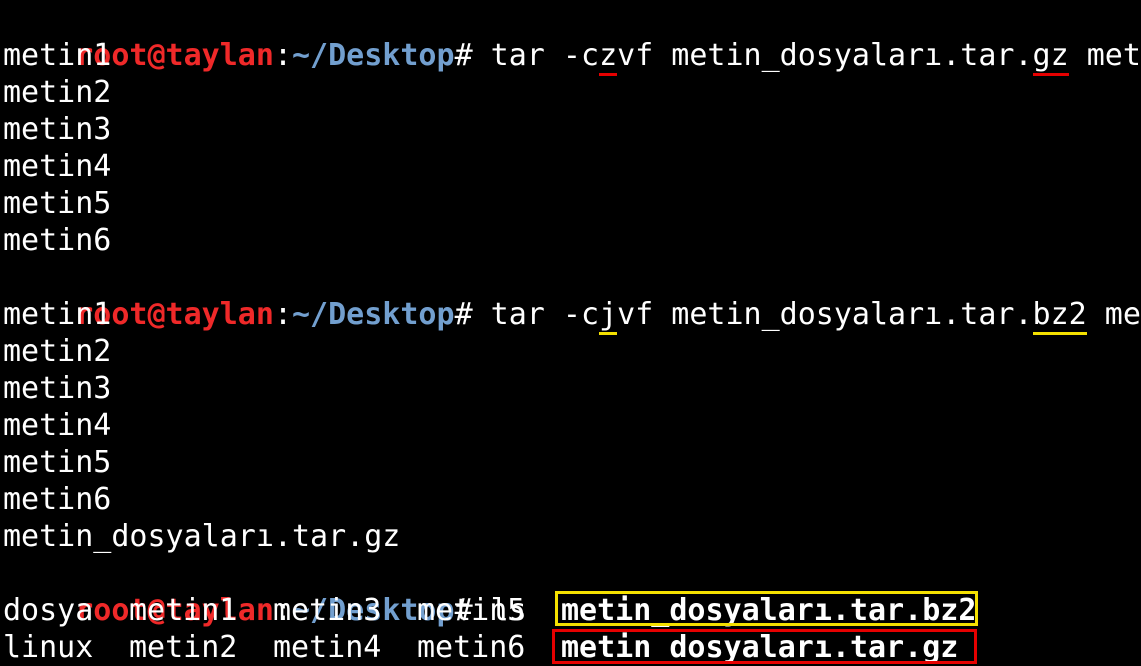 The image size is (1141, 666). I want to click on ls-entry-metin5: metin5, so click(471, 610).